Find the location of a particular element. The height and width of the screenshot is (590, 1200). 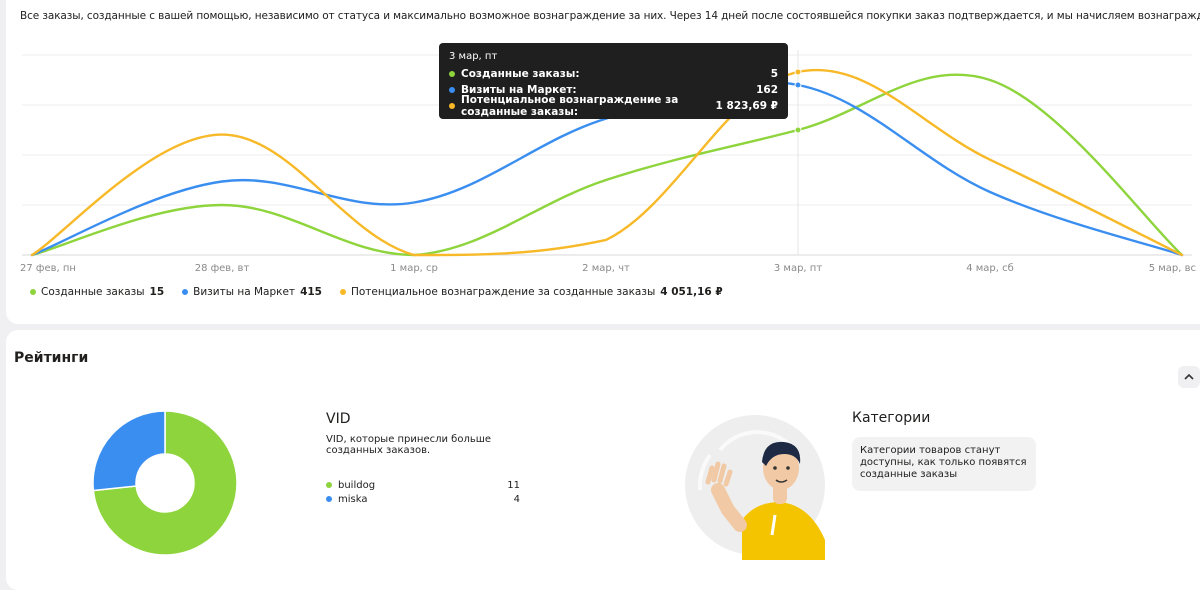

legend-visits-dot is located at coordinates (185, 292).